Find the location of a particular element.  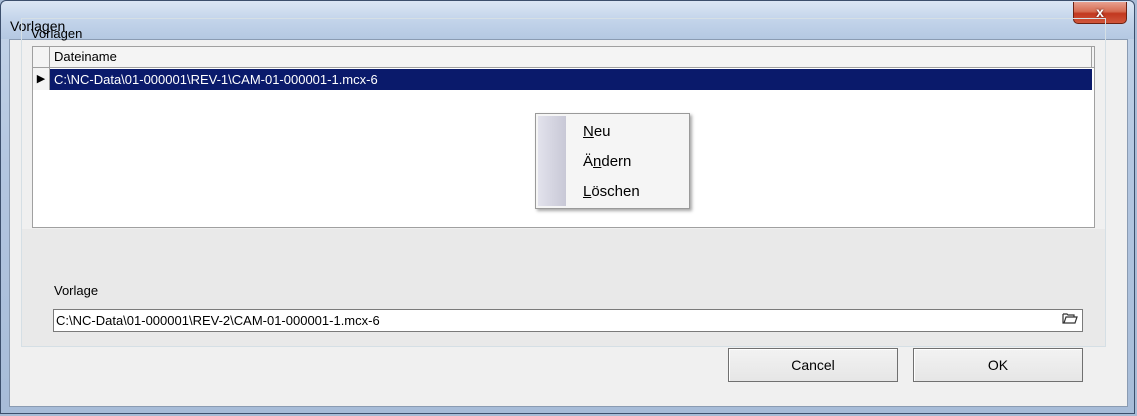

context-menu-gutter is located at coordinates (552, 161).